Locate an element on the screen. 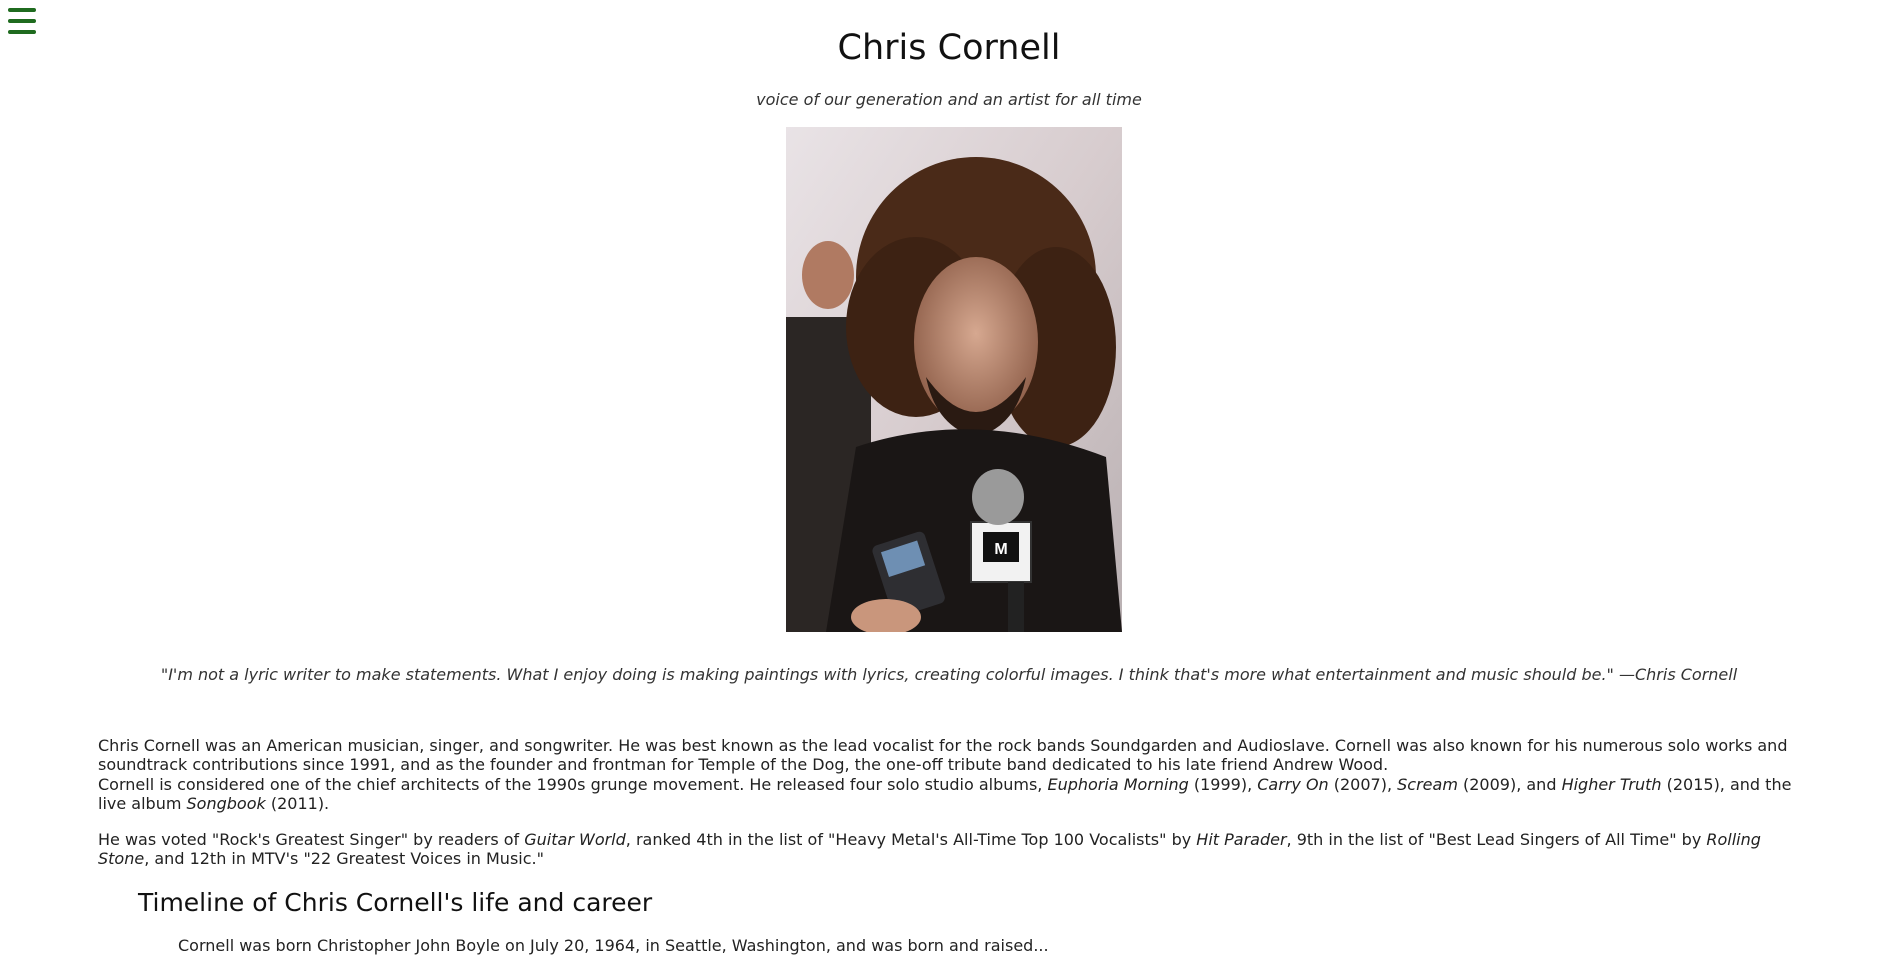 Image resolution: width=1898 pixels, height=955 pixels. album-title: Songbook is located at coordinates (226, 803).